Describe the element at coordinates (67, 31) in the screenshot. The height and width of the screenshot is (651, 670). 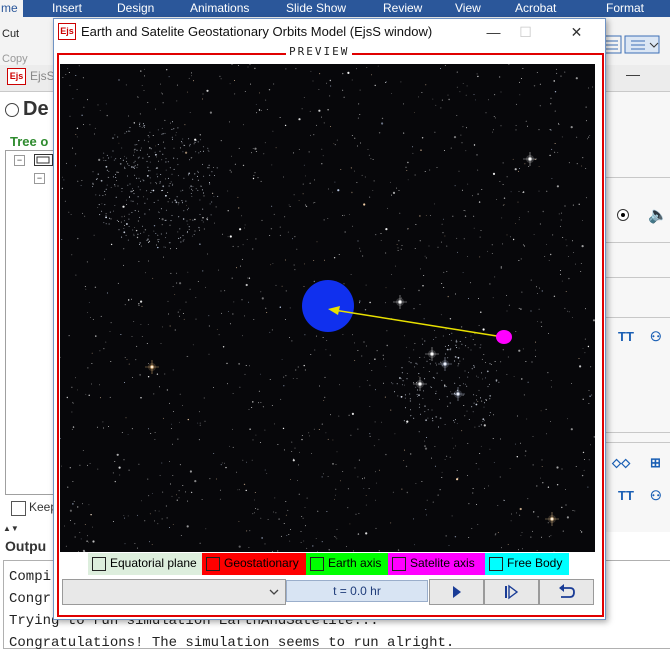
I see `ejs-logo: Ejs` at that location.